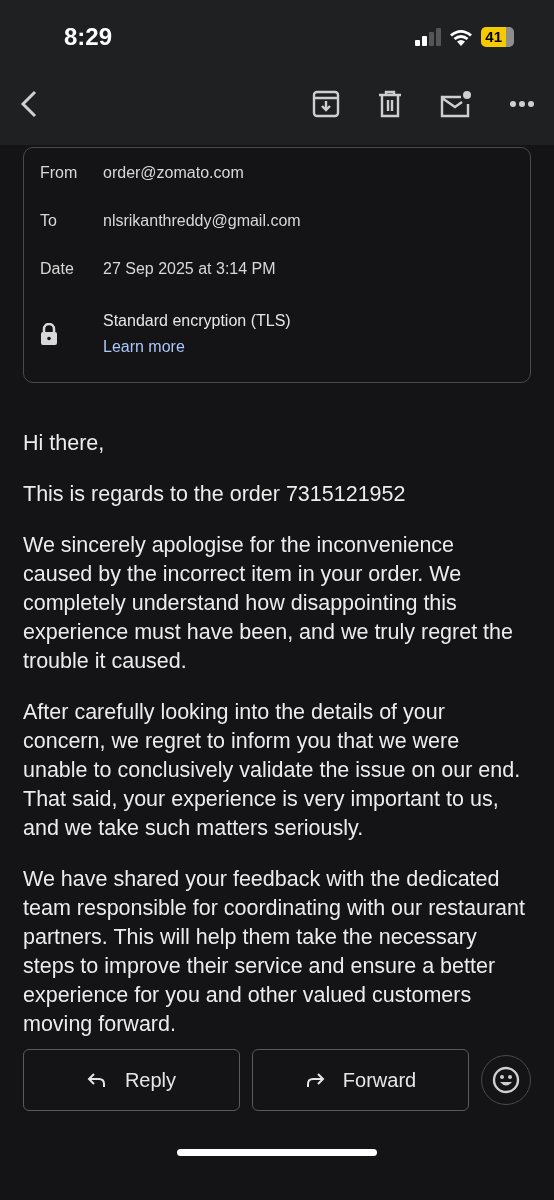 This screenshot has height=1200, width=554. What do you see at coordinates (144, 347) in the screenshot?
I see `learn-more-link: Learn more` at bounding box center [144, 347].